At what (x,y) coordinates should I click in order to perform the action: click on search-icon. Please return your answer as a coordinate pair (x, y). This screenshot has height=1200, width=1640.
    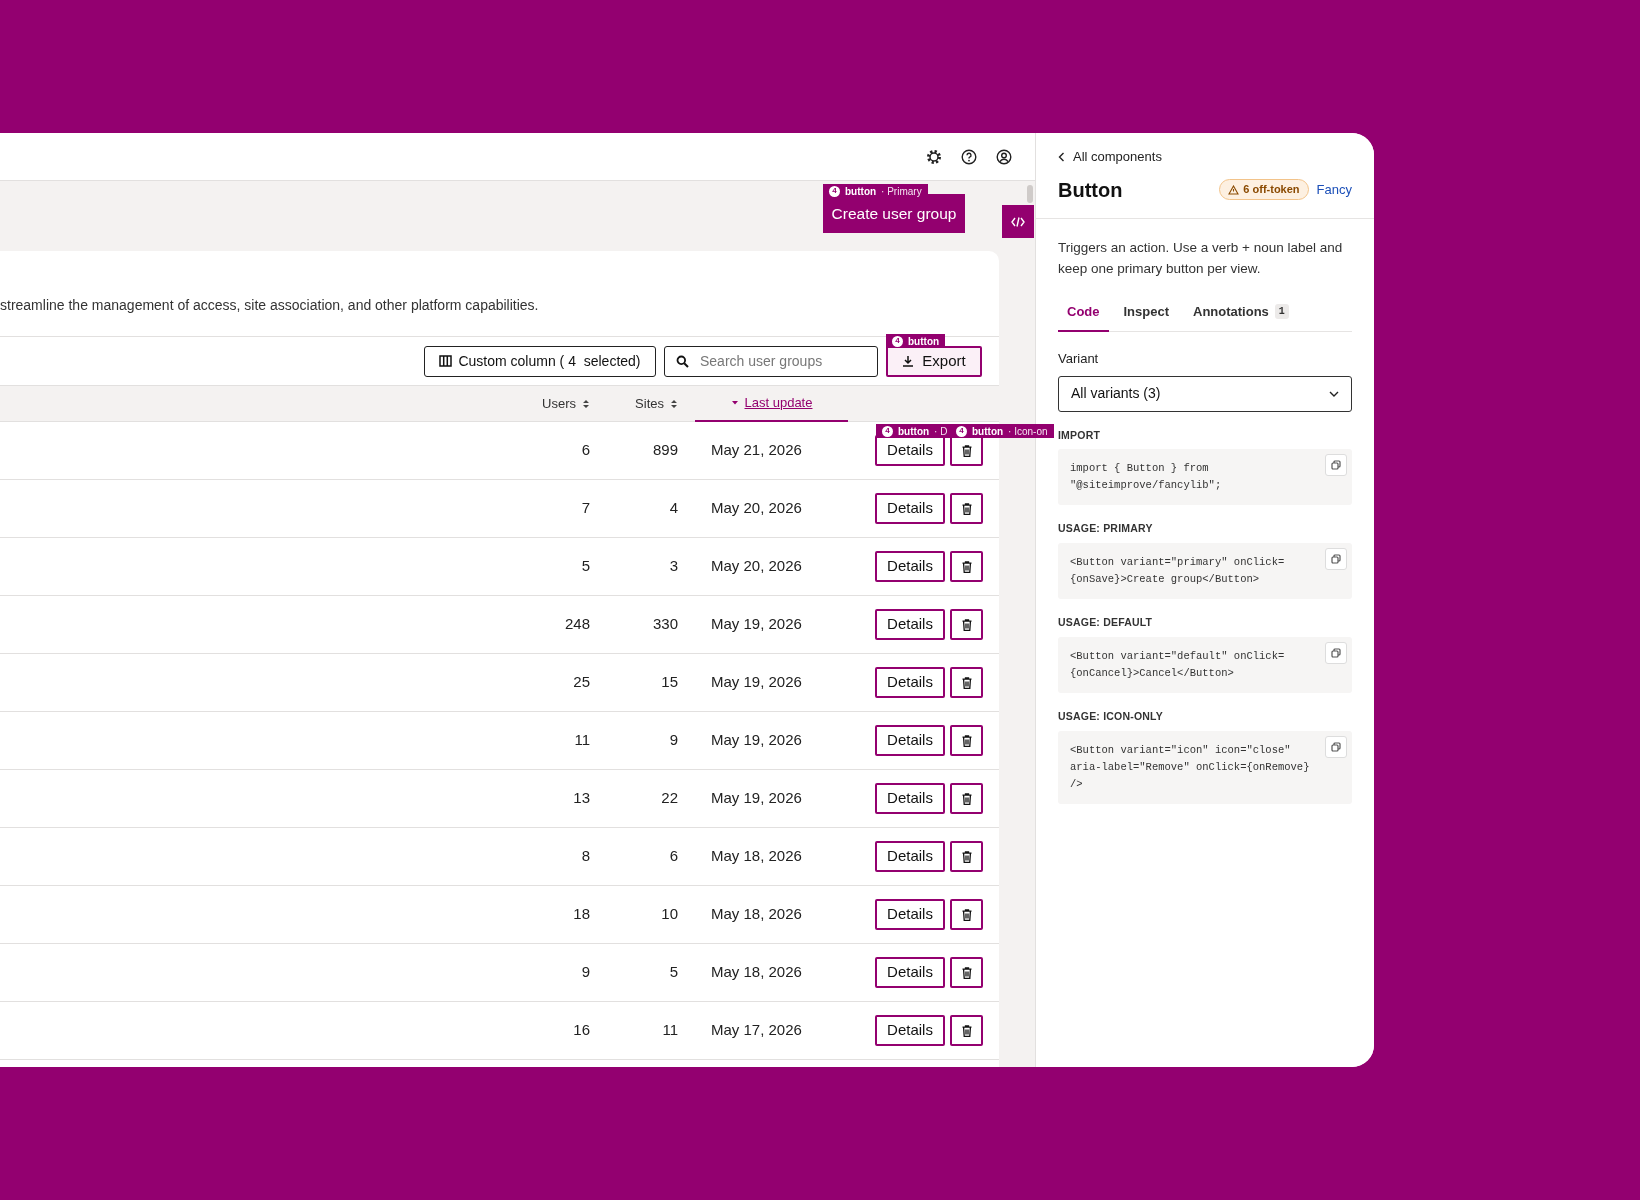
    Looking at the image, I should click on (682, 361).